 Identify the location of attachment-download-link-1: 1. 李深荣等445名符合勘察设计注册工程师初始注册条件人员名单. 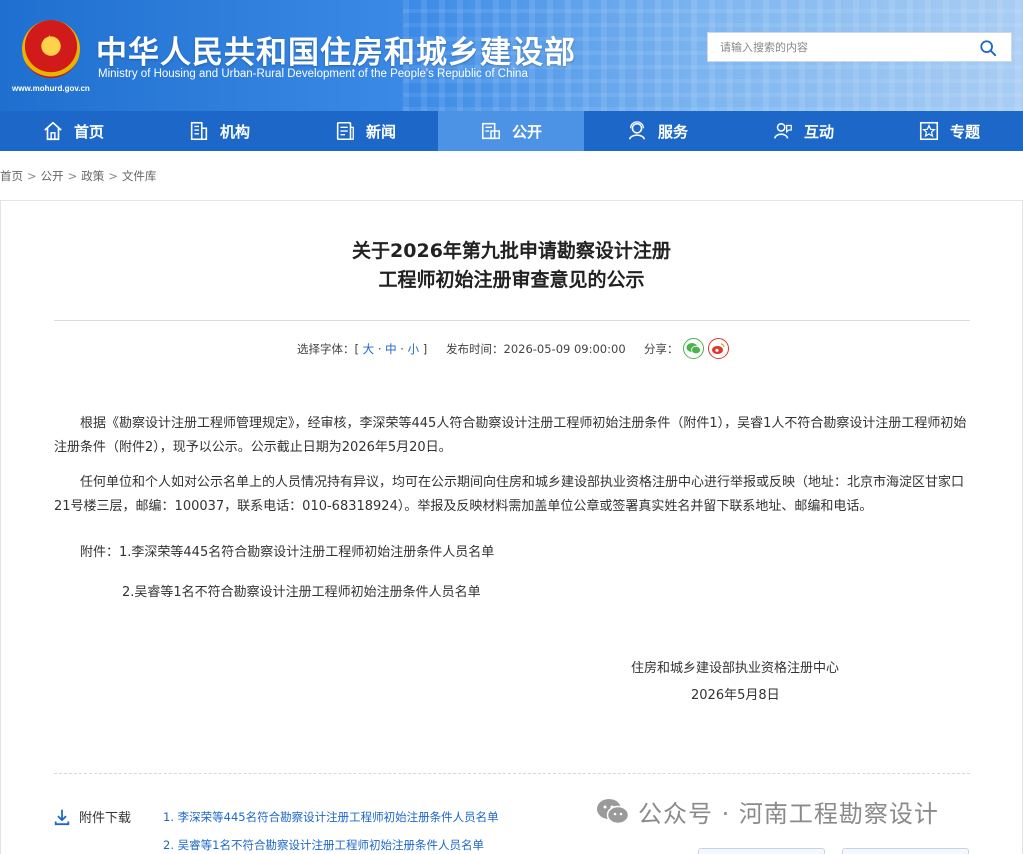
(331, 817).